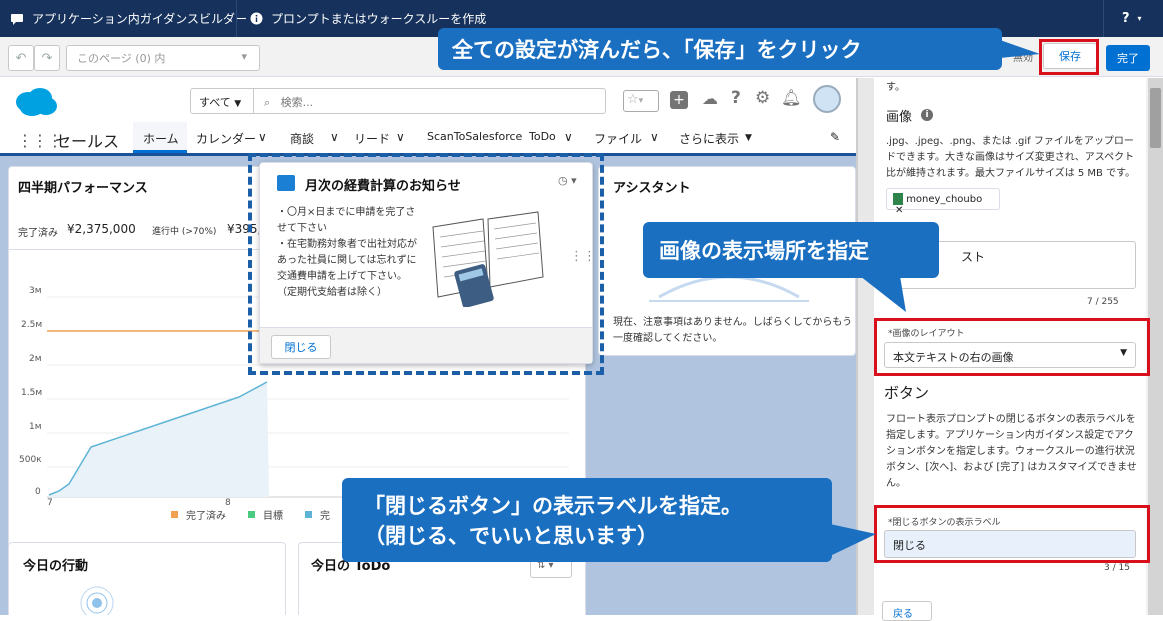  I want to click on nav-tab-files: ファイル, so click(618, 138).